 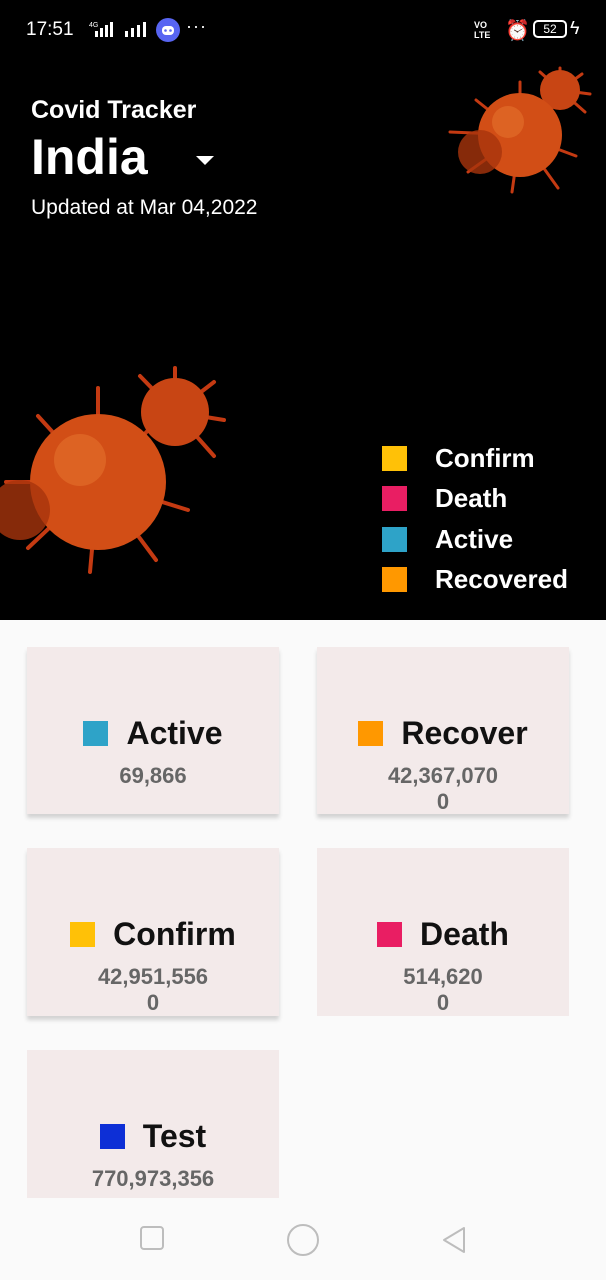 I want to click on square-nav-icon, so click(x=152, y=1238).